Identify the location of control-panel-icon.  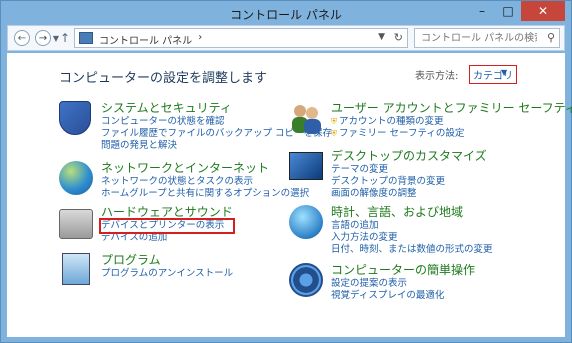
(86, 38).